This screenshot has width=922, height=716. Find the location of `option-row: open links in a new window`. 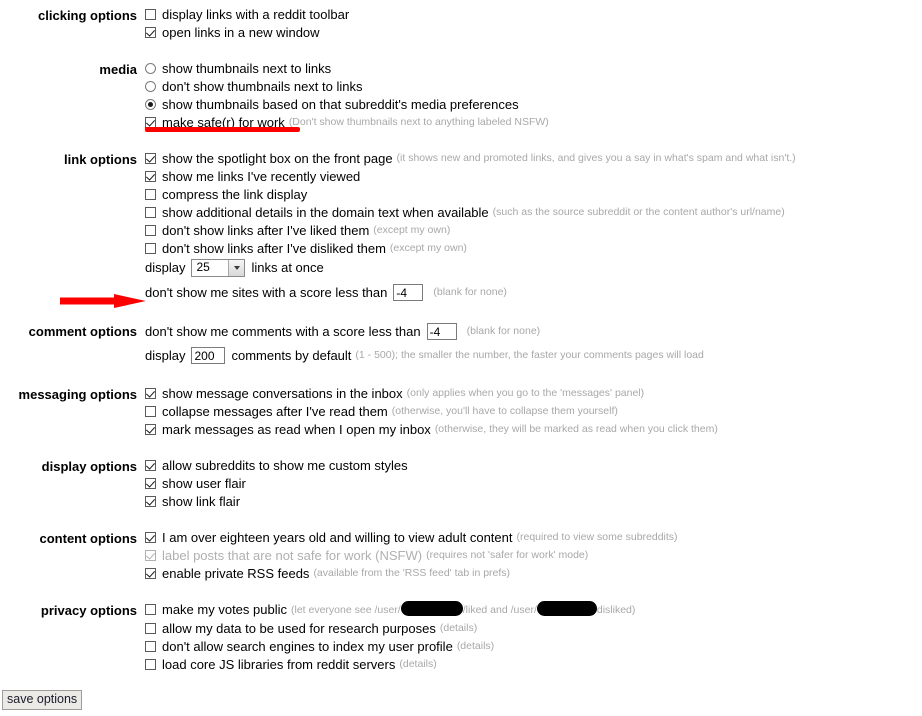

option-row: open links in a new window is located at coordinates (533, 32).